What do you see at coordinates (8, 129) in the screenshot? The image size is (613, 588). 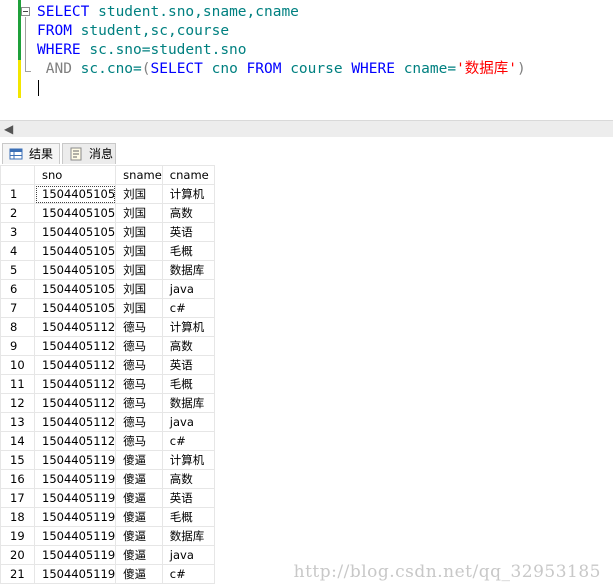 I see `scroll-left-icon: ◀` at bounding box center [8, 129].